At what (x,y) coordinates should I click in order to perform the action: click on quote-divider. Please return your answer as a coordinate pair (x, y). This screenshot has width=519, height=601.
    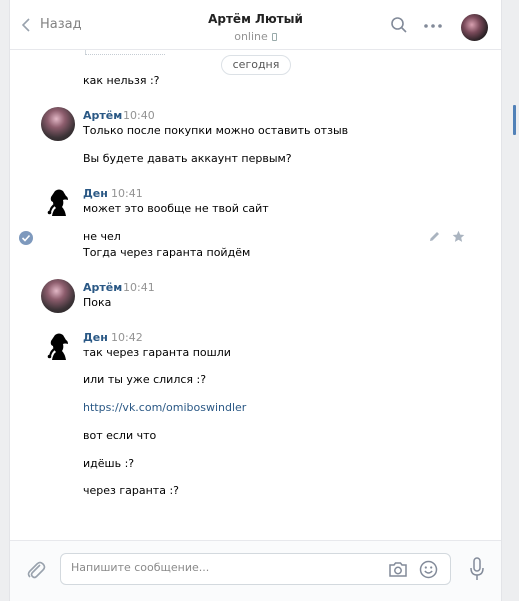
    Looking at the image, I should click on (125, 54).